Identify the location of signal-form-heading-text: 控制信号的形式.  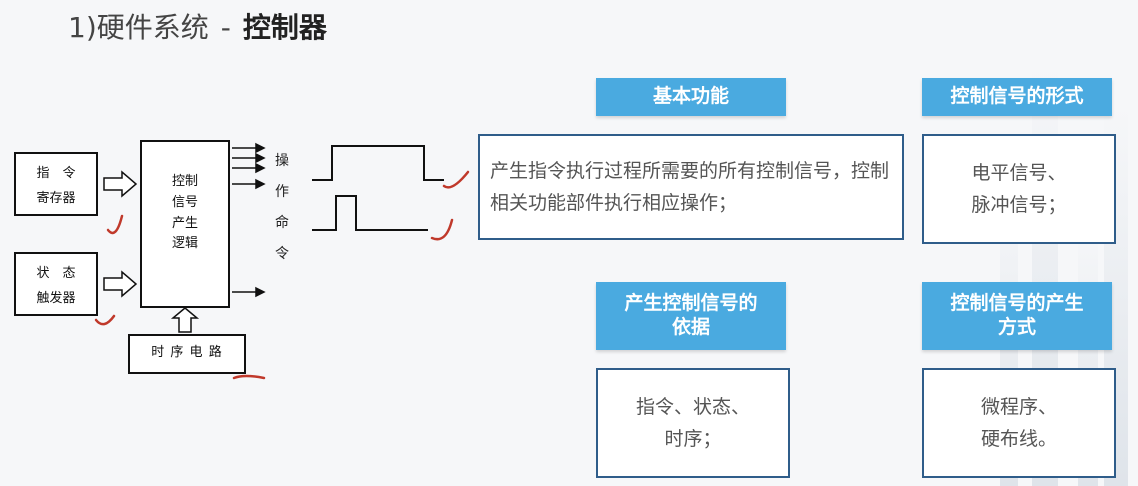
(1017, 96).